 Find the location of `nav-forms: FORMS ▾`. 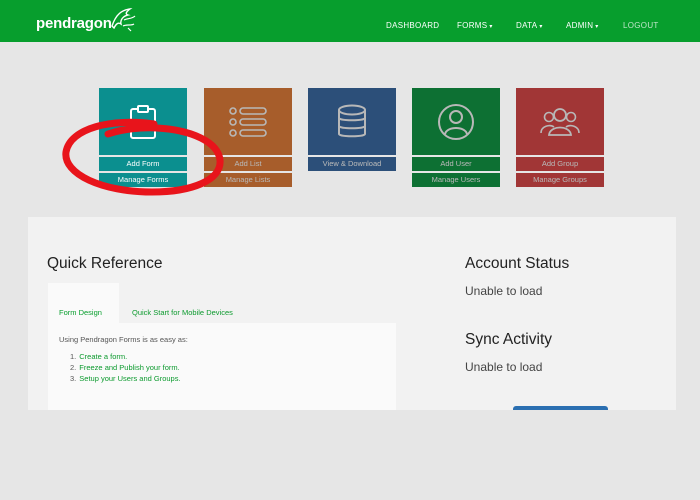

nav-forms: FORMS ▾ is located at coordinates (475, 25).